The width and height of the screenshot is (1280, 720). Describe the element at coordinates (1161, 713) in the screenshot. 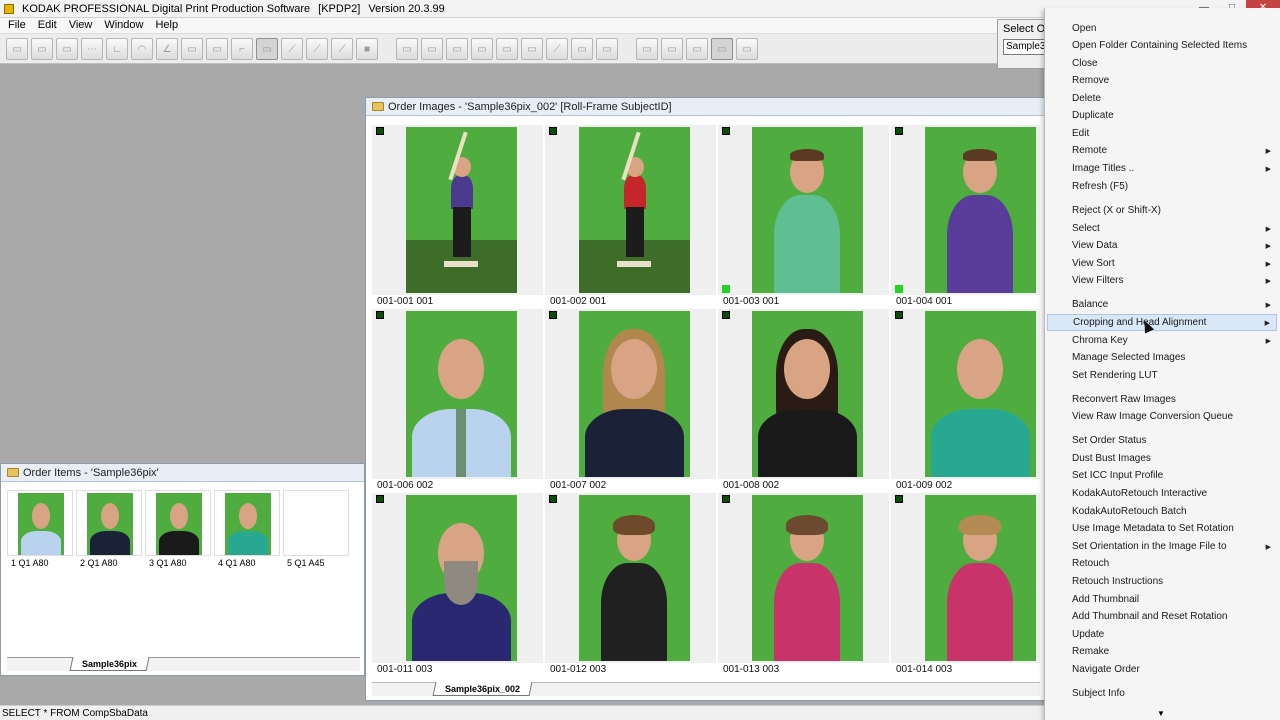

I see `scroll-down-icon: ▼` at that location.